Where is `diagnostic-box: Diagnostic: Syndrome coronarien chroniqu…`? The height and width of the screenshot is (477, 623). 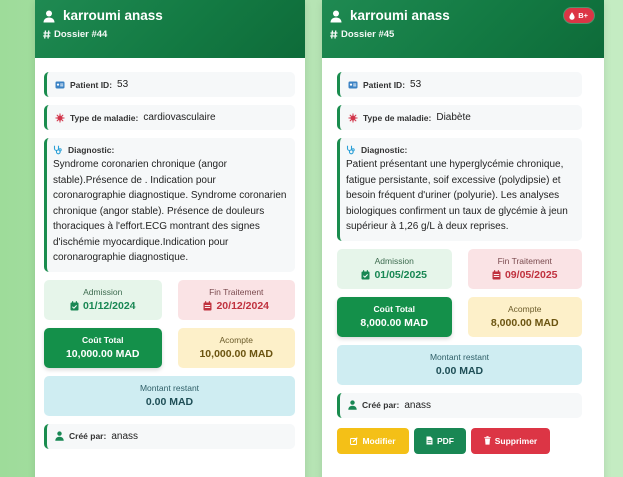 diagnostic-box: Diagnostic: Syndrome coronarien chroniqu… is located at coordinates (169, 205).